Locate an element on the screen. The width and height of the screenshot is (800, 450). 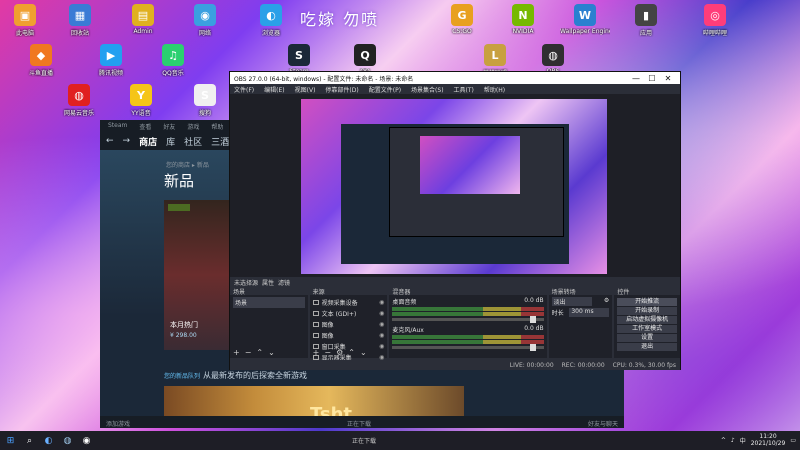
desktop-icon: ▣ 此电脑 is located at coordinates (25, 20).